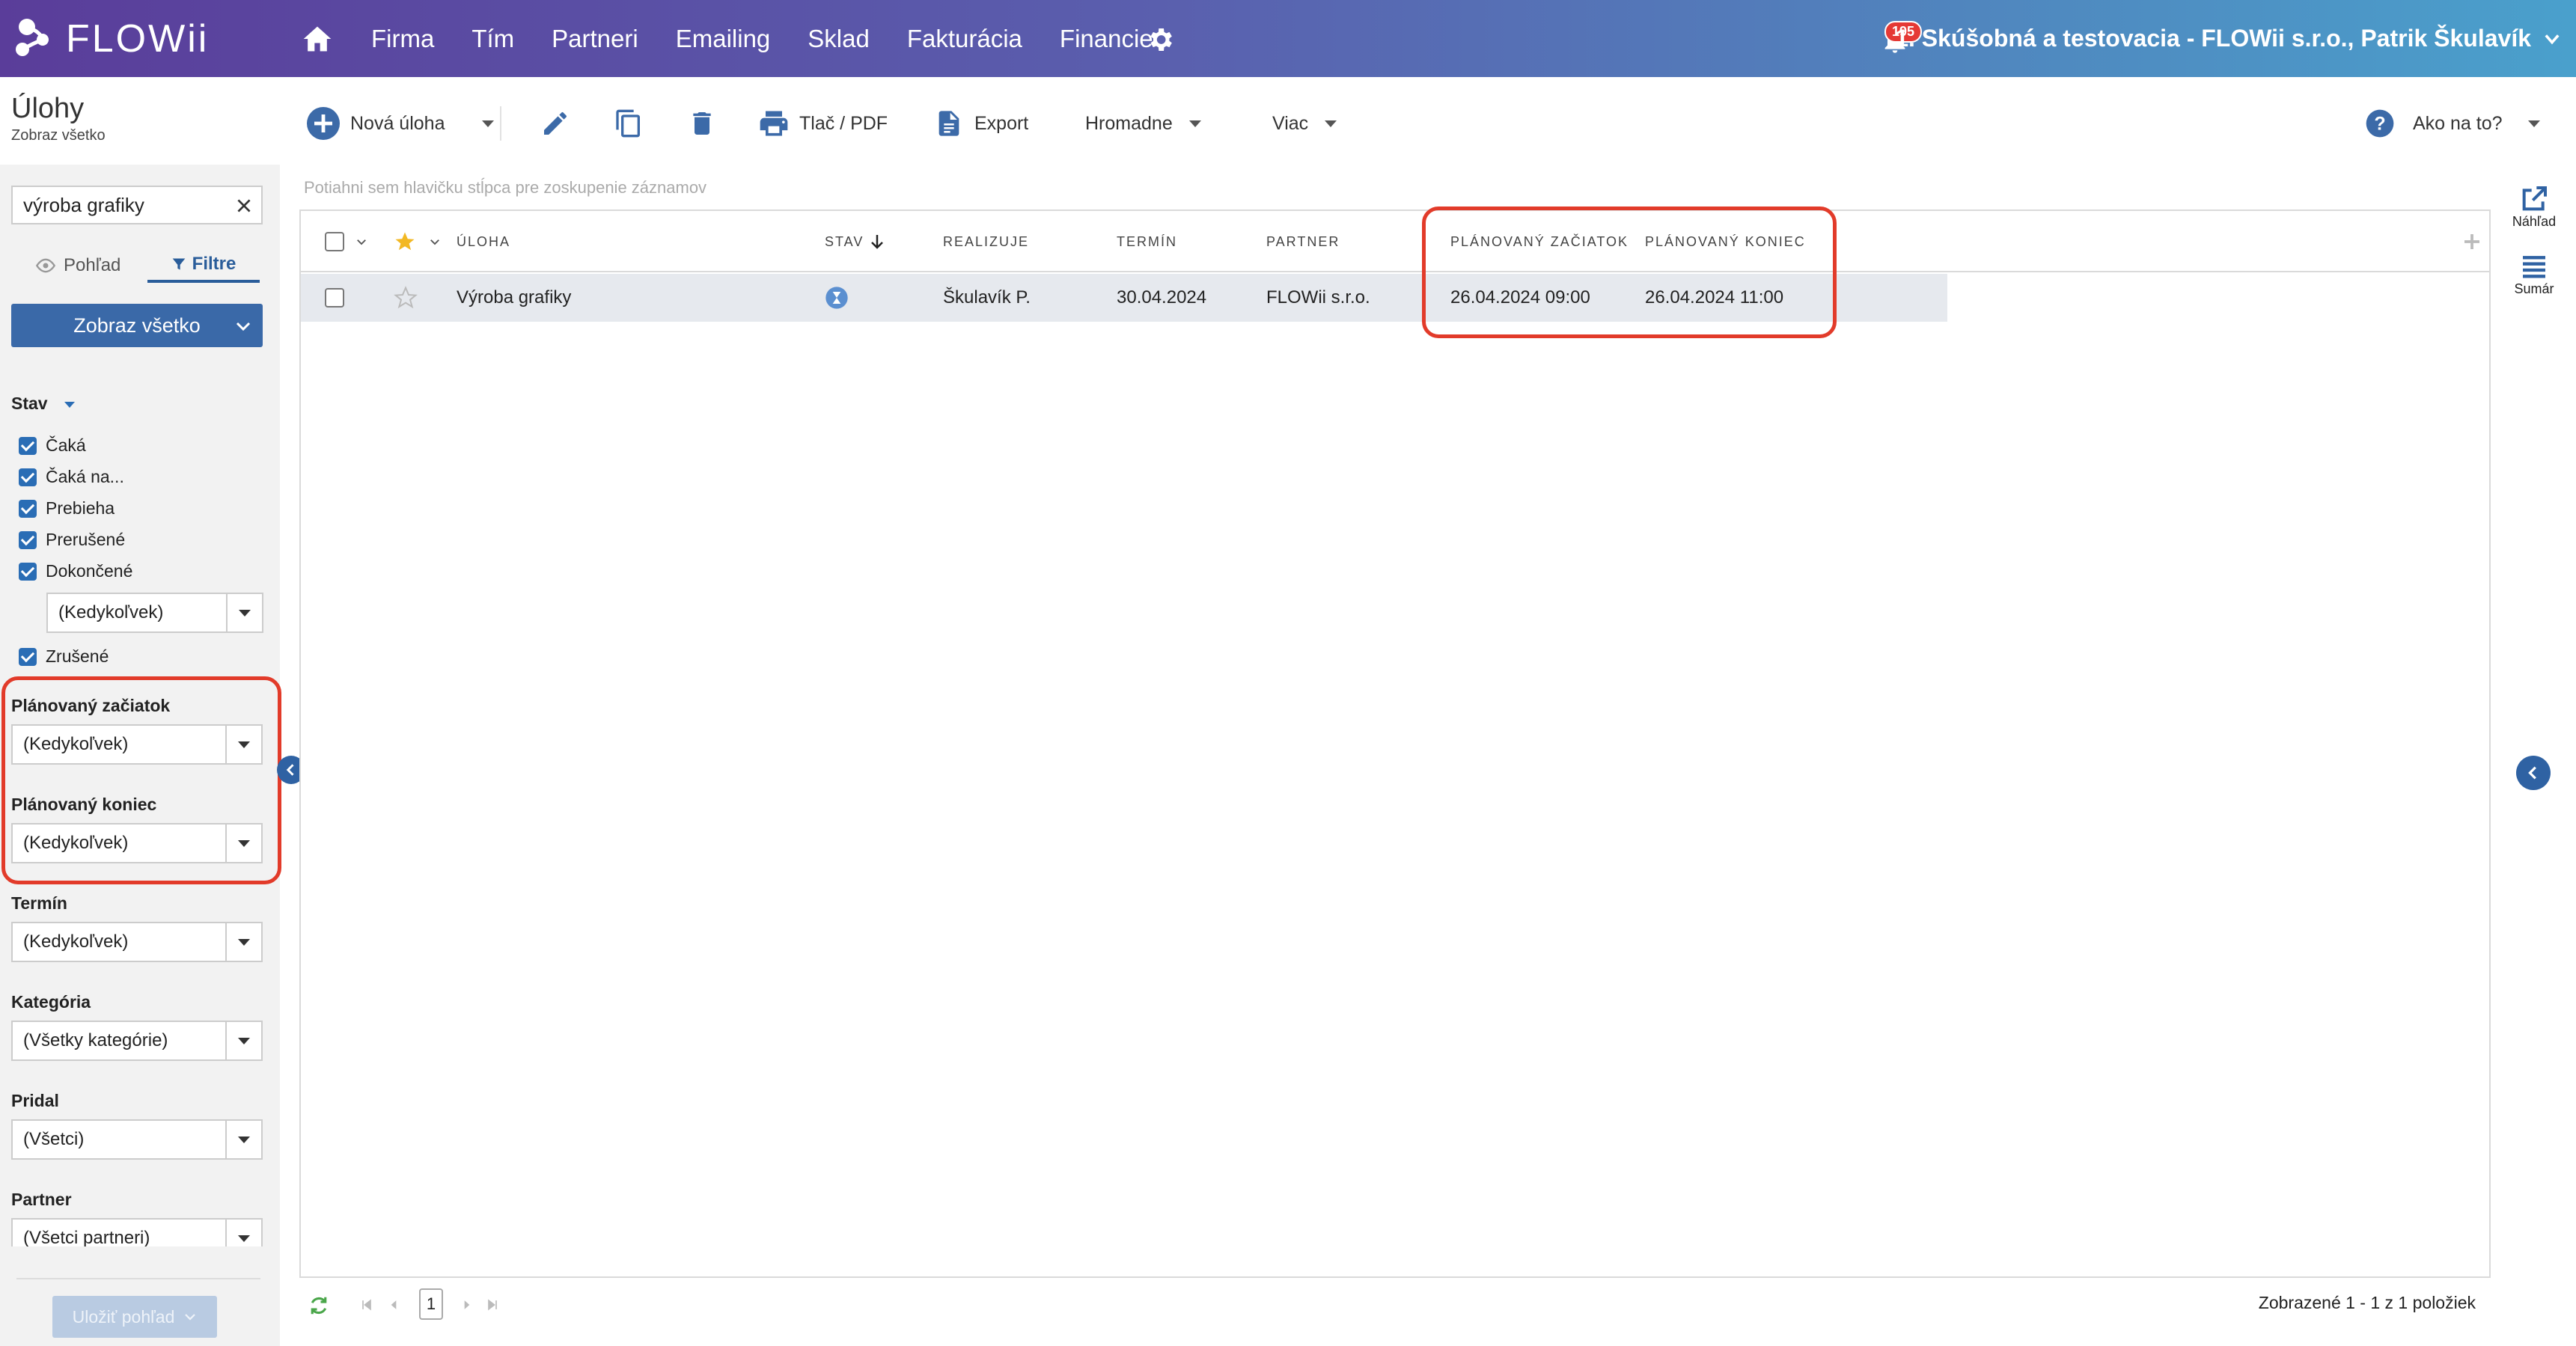 The width and height of the screenshot is (2576, 1346). Describe the element at coordinates (83, 204) in the screenshot. I see `search-value: výroba grafiky` at that location.